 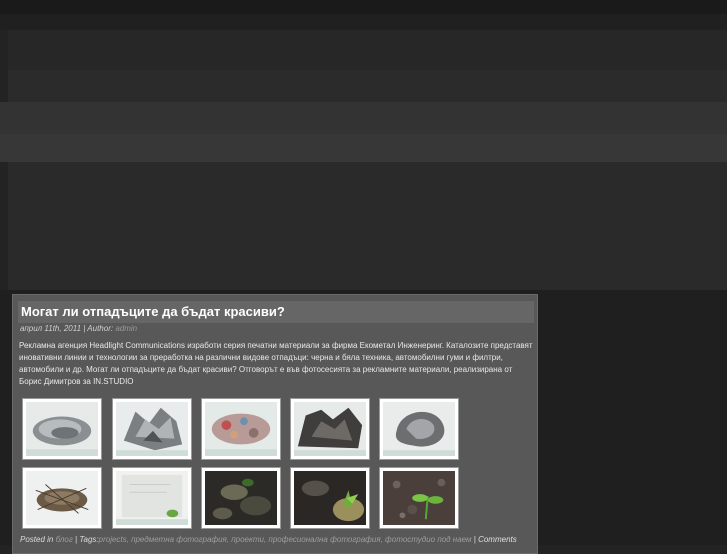 I want to click on colored-scrap-thumbnail, so click(x=241, y=429).